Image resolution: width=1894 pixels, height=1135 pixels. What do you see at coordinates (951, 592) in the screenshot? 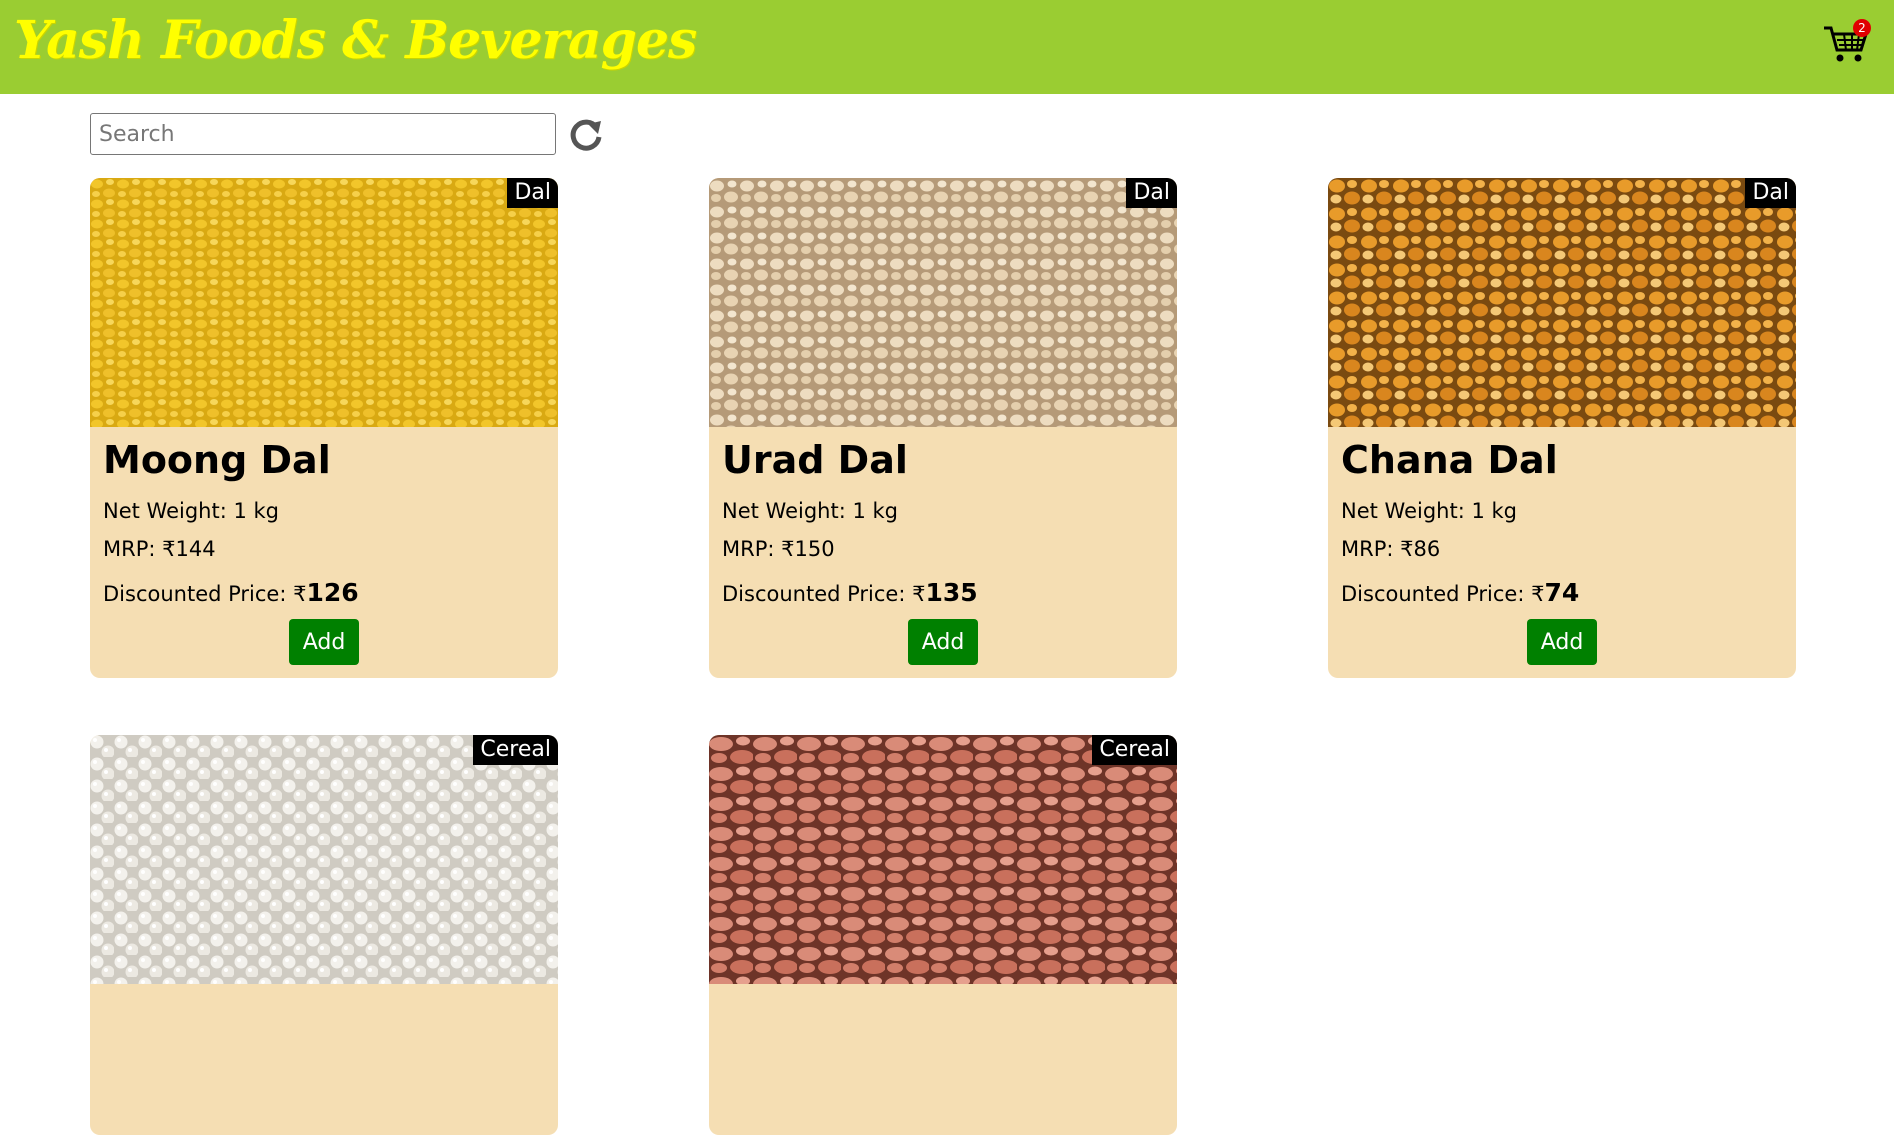
I see `discounted-price-value: 135` at bounding box center [951, 592].